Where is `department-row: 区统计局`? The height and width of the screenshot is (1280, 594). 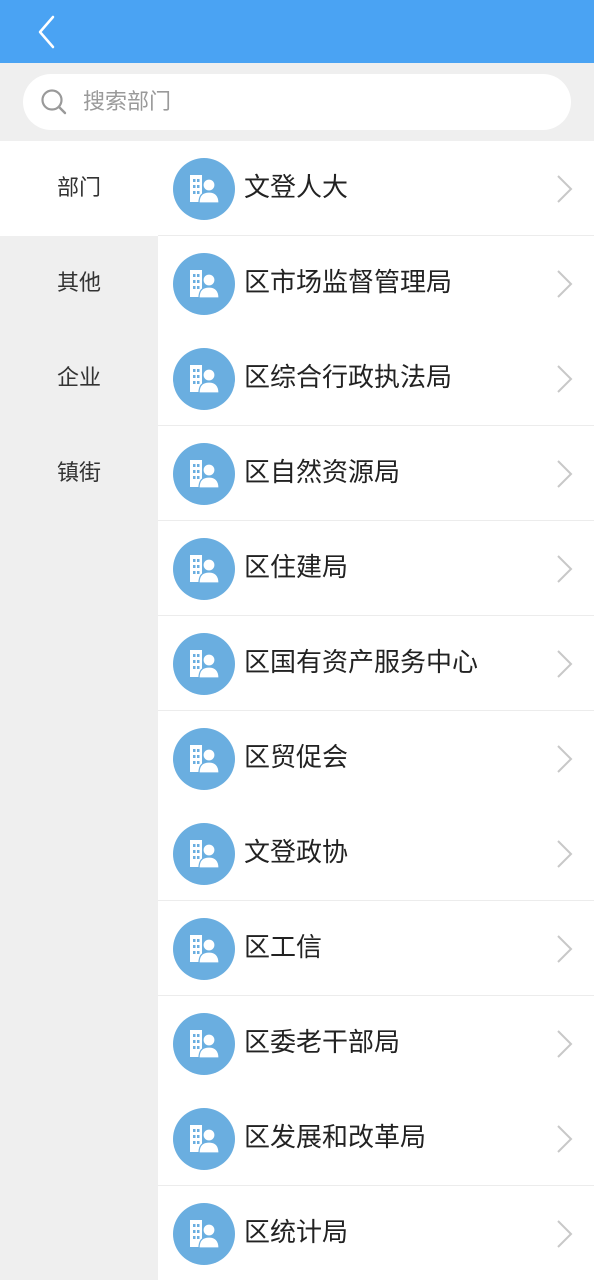
department-row: 区统计局 is located at coordinates (376, 1233).